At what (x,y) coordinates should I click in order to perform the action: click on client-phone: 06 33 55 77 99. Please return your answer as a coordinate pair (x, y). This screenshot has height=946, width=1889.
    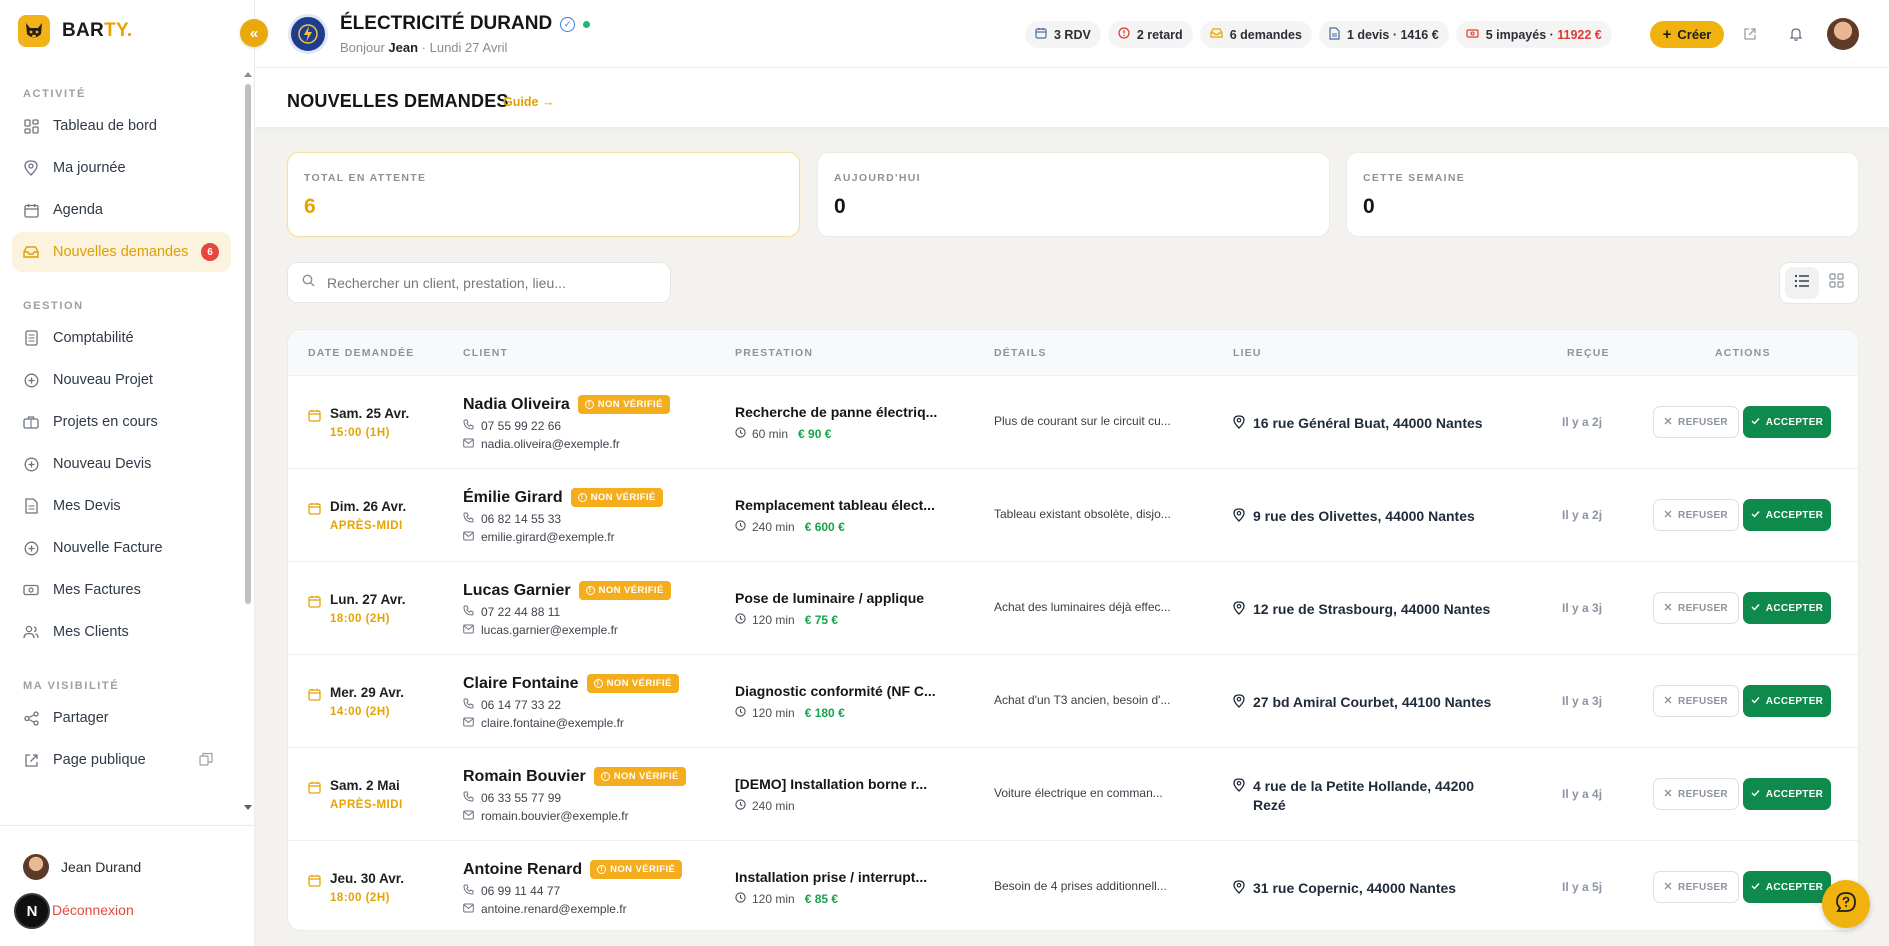
    Looking at the image, I should click on (512, 798).